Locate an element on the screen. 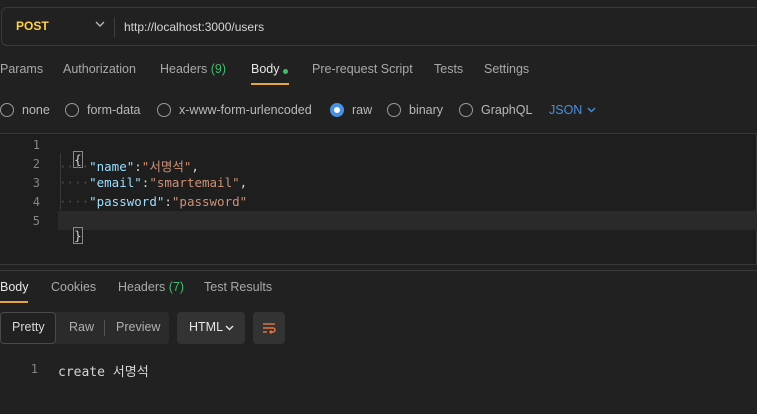 The height and width of the screenshot is (414, 757). response-line-number: 1 is located at coordinates (34, 369).